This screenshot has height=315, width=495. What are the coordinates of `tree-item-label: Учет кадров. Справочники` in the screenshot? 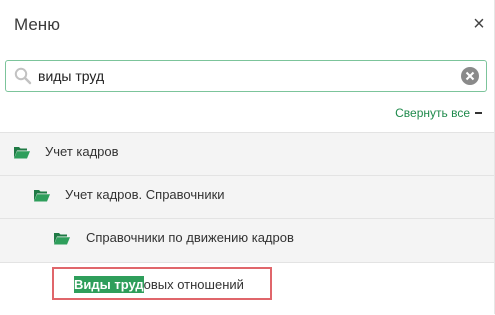 It's located at (145, 194).